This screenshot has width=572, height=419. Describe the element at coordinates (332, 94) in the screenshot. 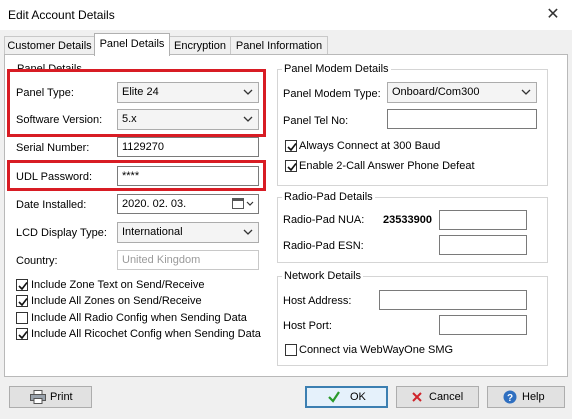

I see `panel-modem-type-label: Panel Modem Type:` at that location.